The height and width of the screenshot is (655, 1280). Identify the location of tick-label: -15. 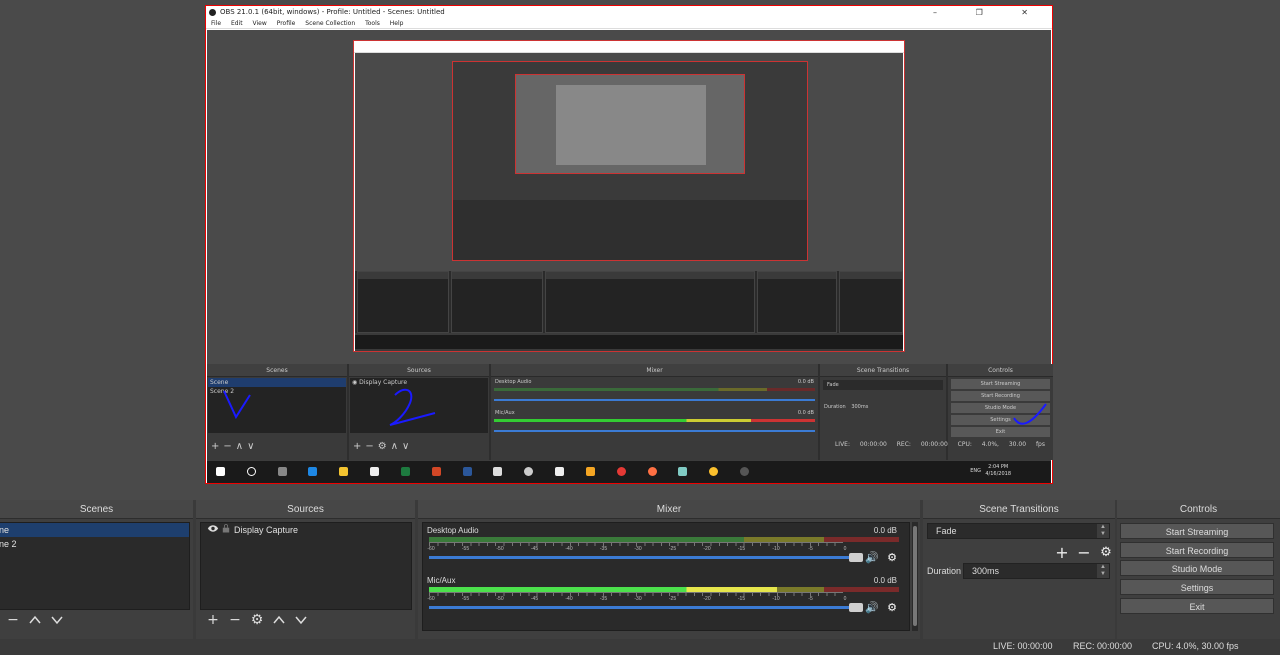
(741, 599).